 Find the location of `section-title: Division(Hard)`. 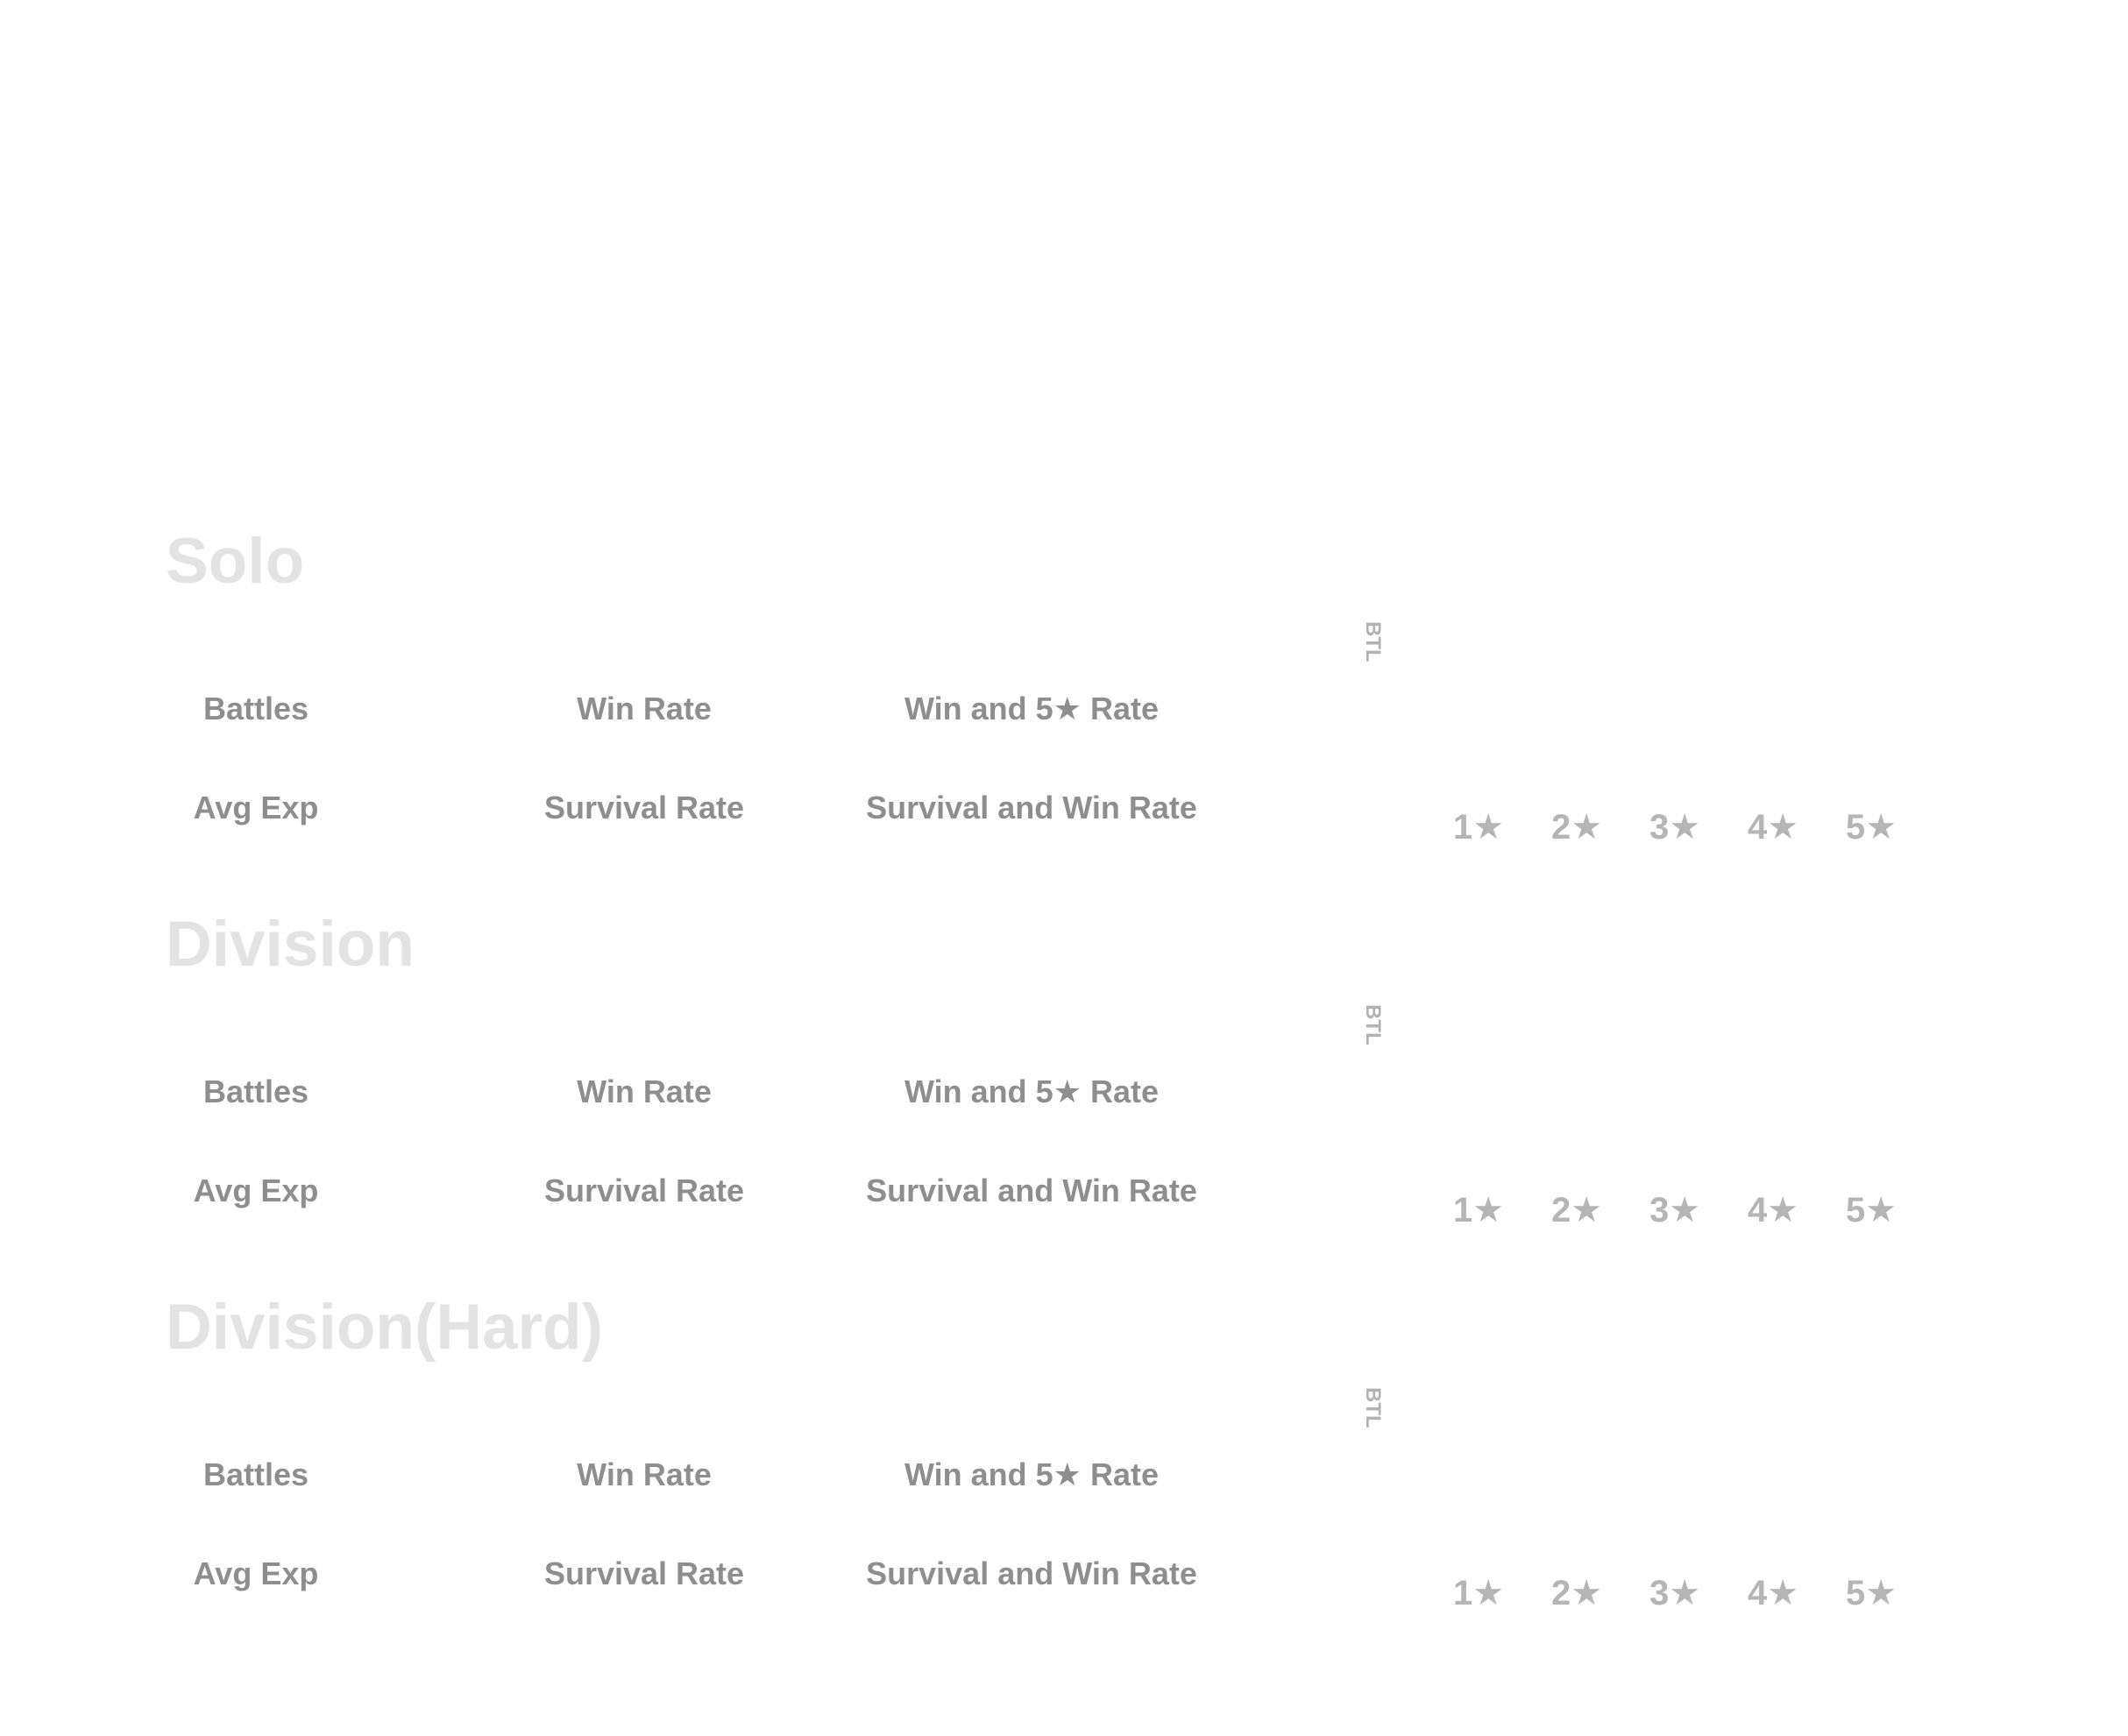

section-title: Division(Hard) is located at coordinates (384, 1327).